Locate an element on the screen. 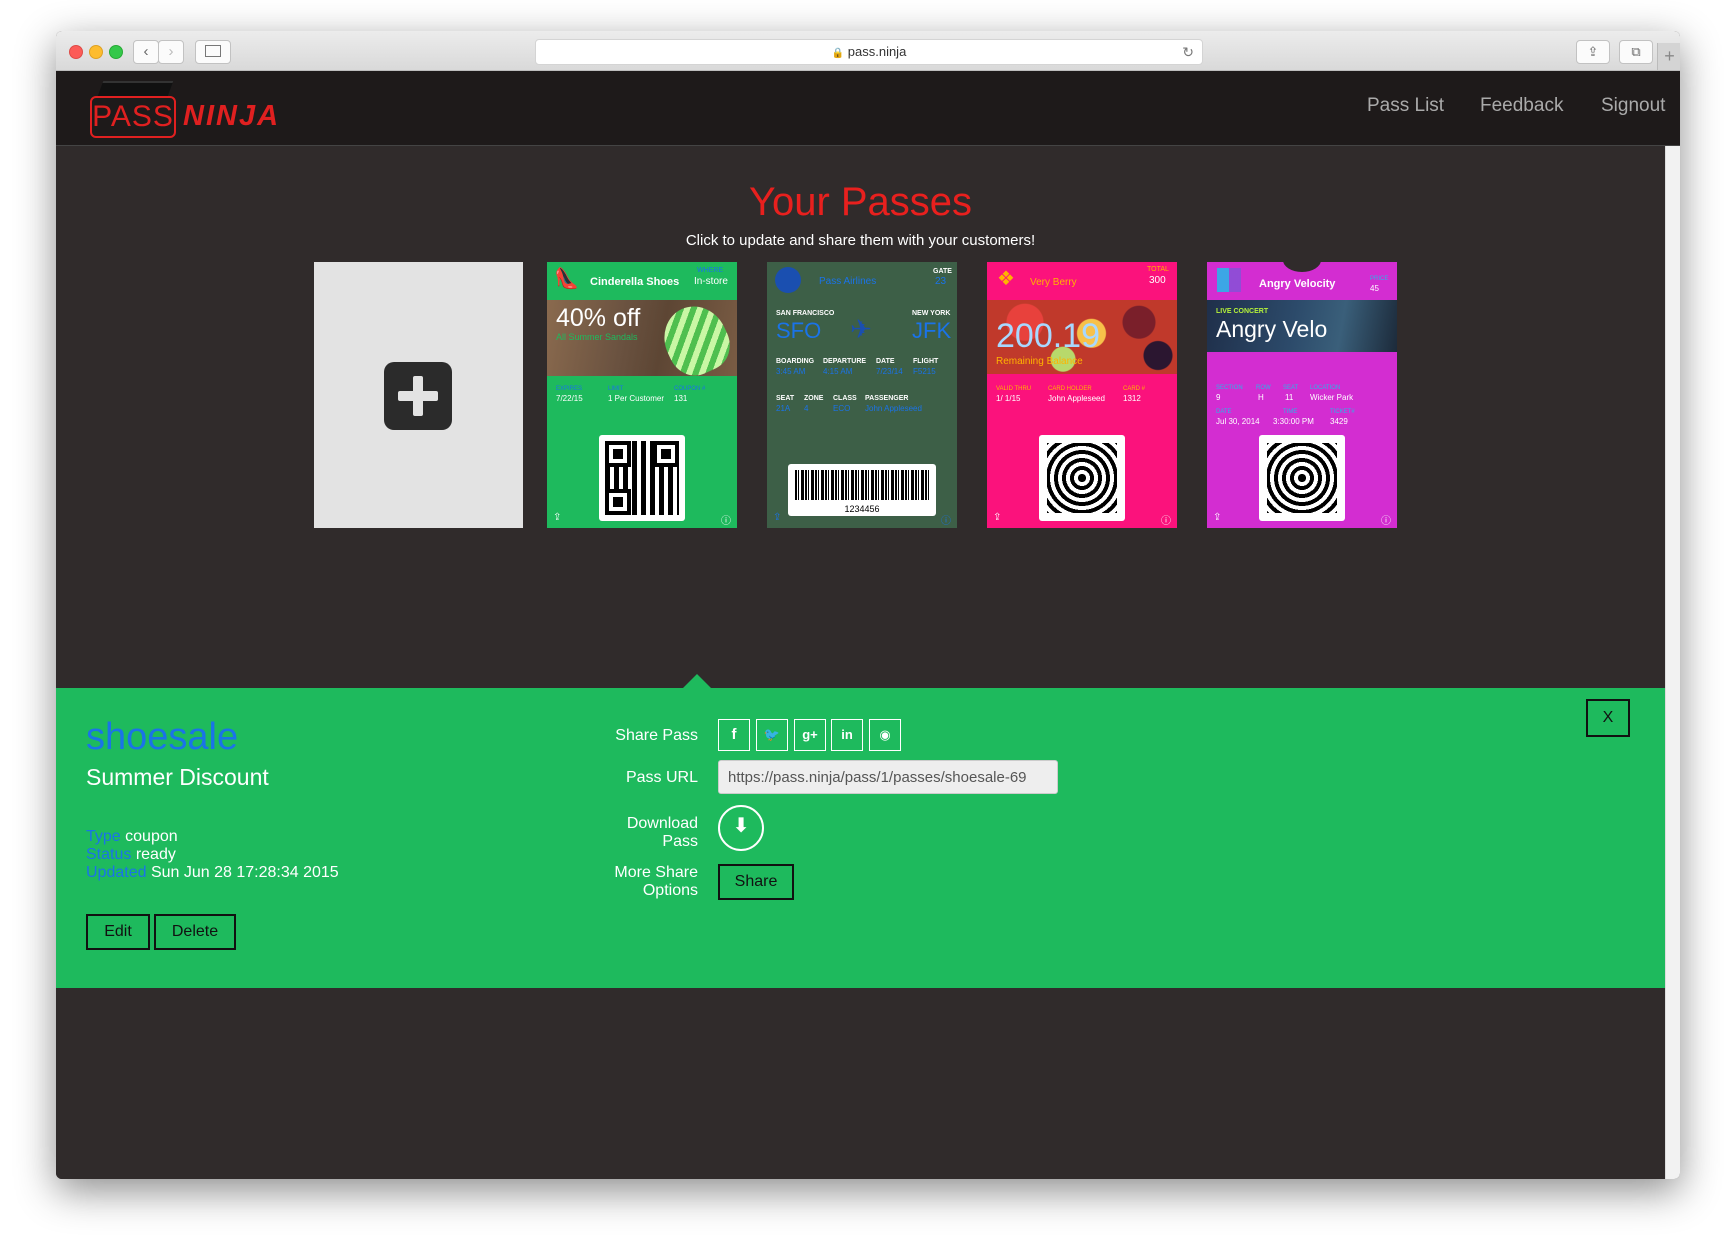  more-share-label: More Share Options is located at coordinates (647, 882).